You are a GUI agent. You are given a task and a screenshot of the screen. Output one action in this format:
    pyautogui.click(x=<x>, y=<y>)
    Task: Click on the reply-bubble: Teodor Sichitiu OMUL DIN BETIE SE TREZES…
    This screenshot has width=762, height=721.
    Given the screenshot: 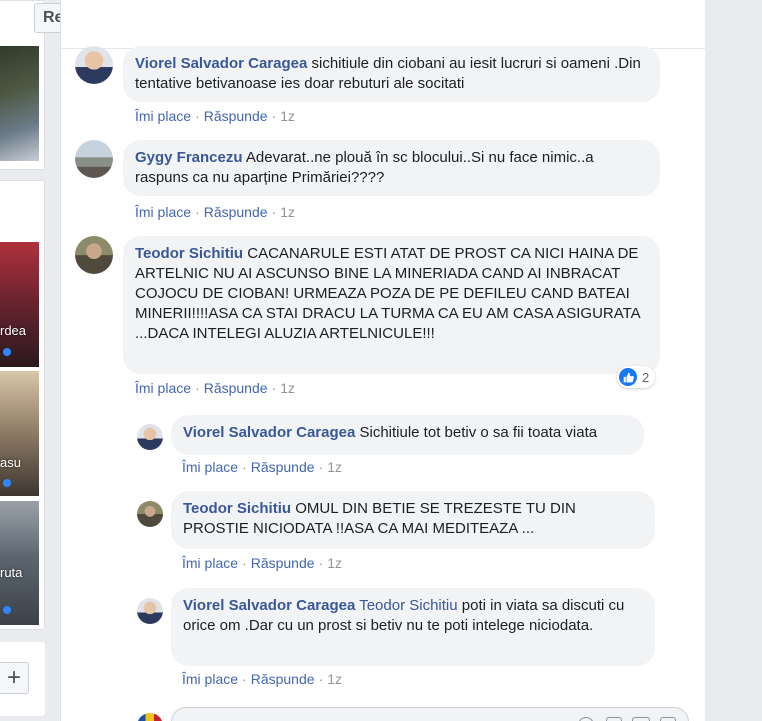 What is the action you would take?
    pyautogui.click(x=413, y=520)
    